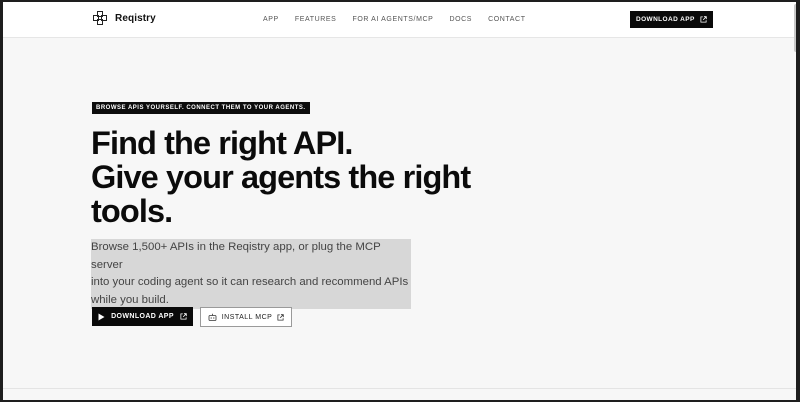  What do you see at coordinates (507, 19) in the screenshot?
I see `nav-link-contact: CONTACT` at bounding box center [507, 19].